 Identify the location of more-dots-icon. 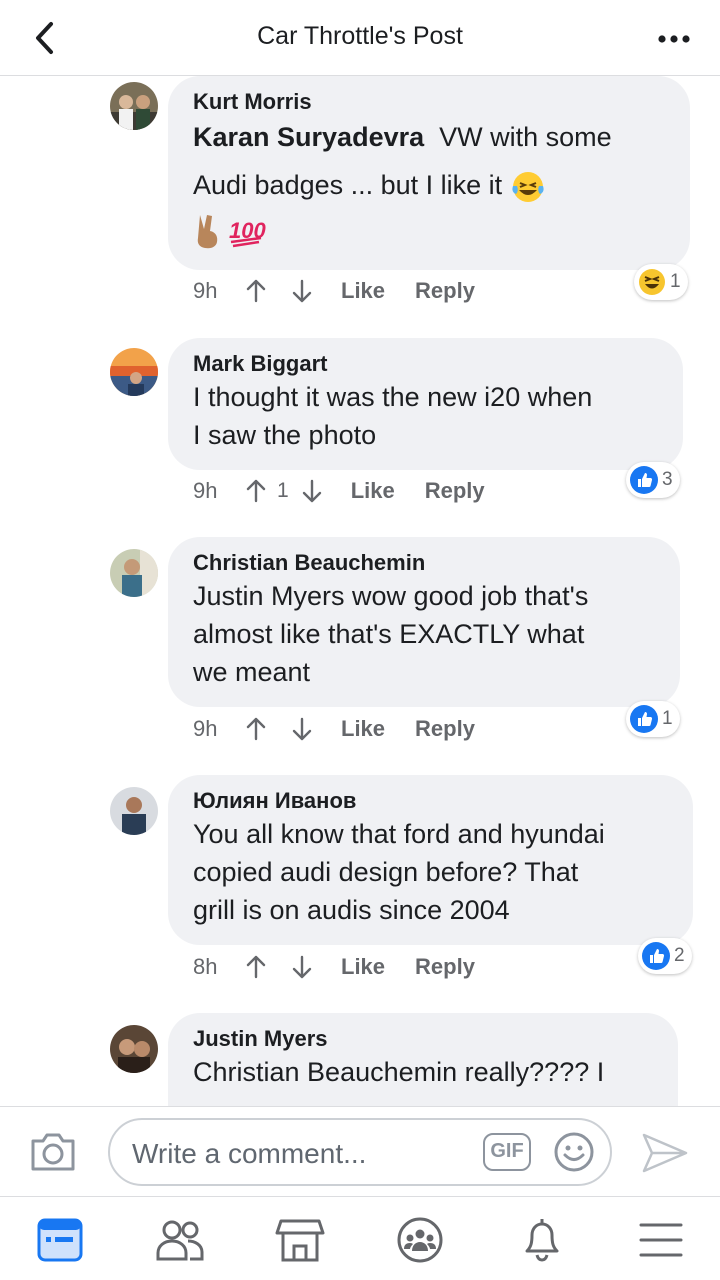
(674, 39).